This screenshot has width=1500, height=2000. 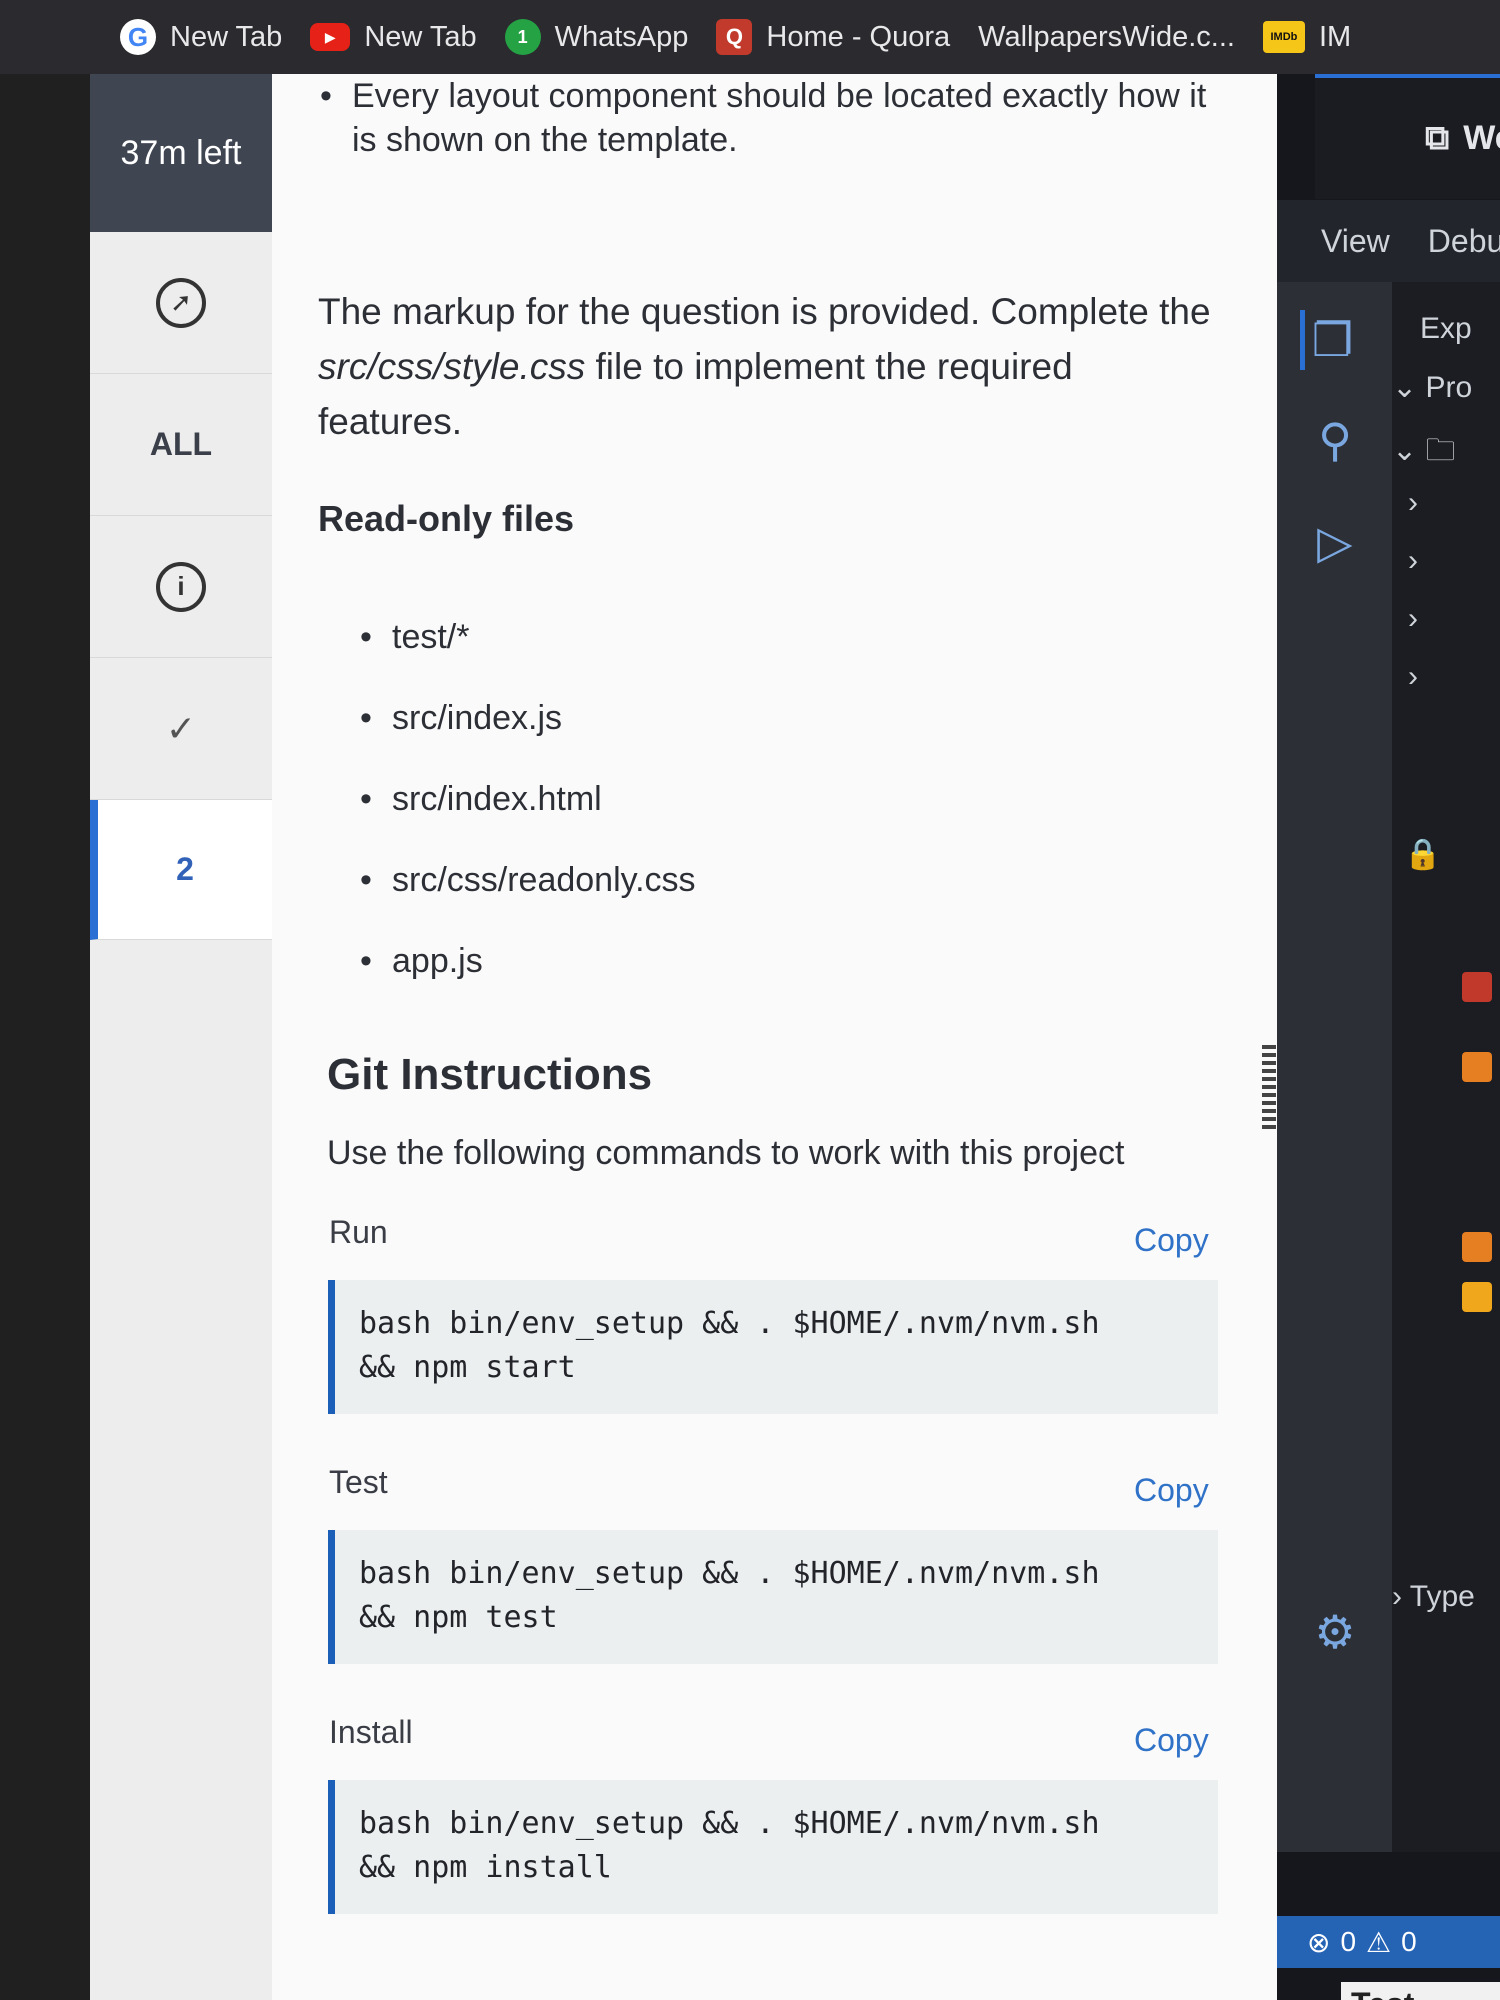 I want to click on info-icon: i, so click(x=181, y=586).